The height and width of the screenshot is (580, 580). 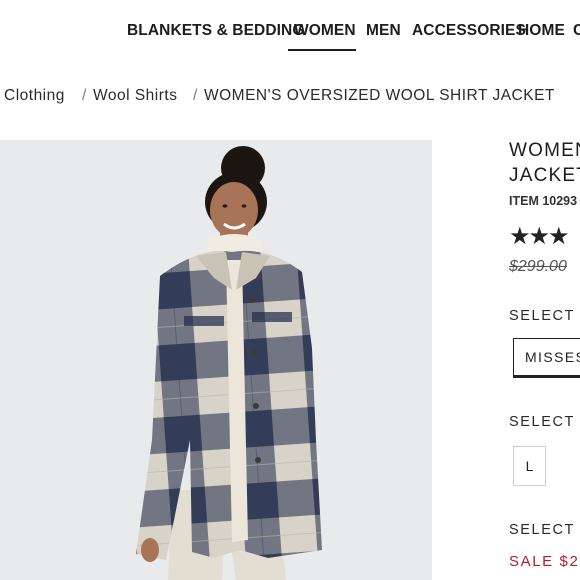 I want to click on select-color-label: SELECT C, so click(x=544, y=530).